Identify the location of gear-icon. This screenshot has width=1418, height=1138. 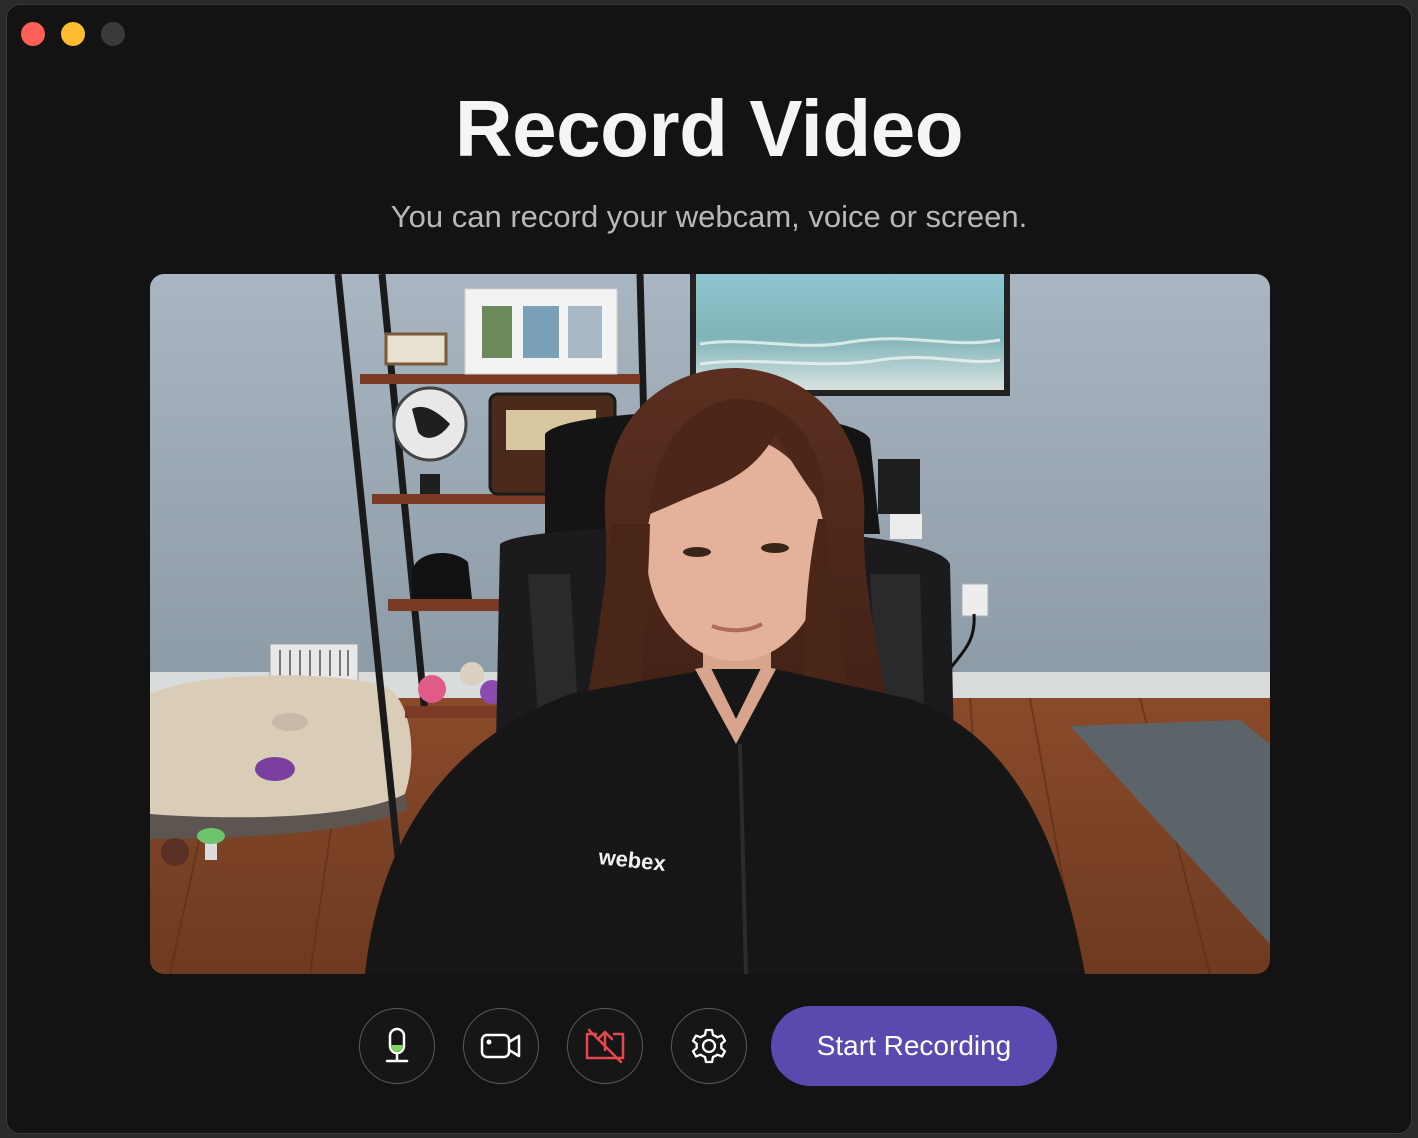
(709, 1046).